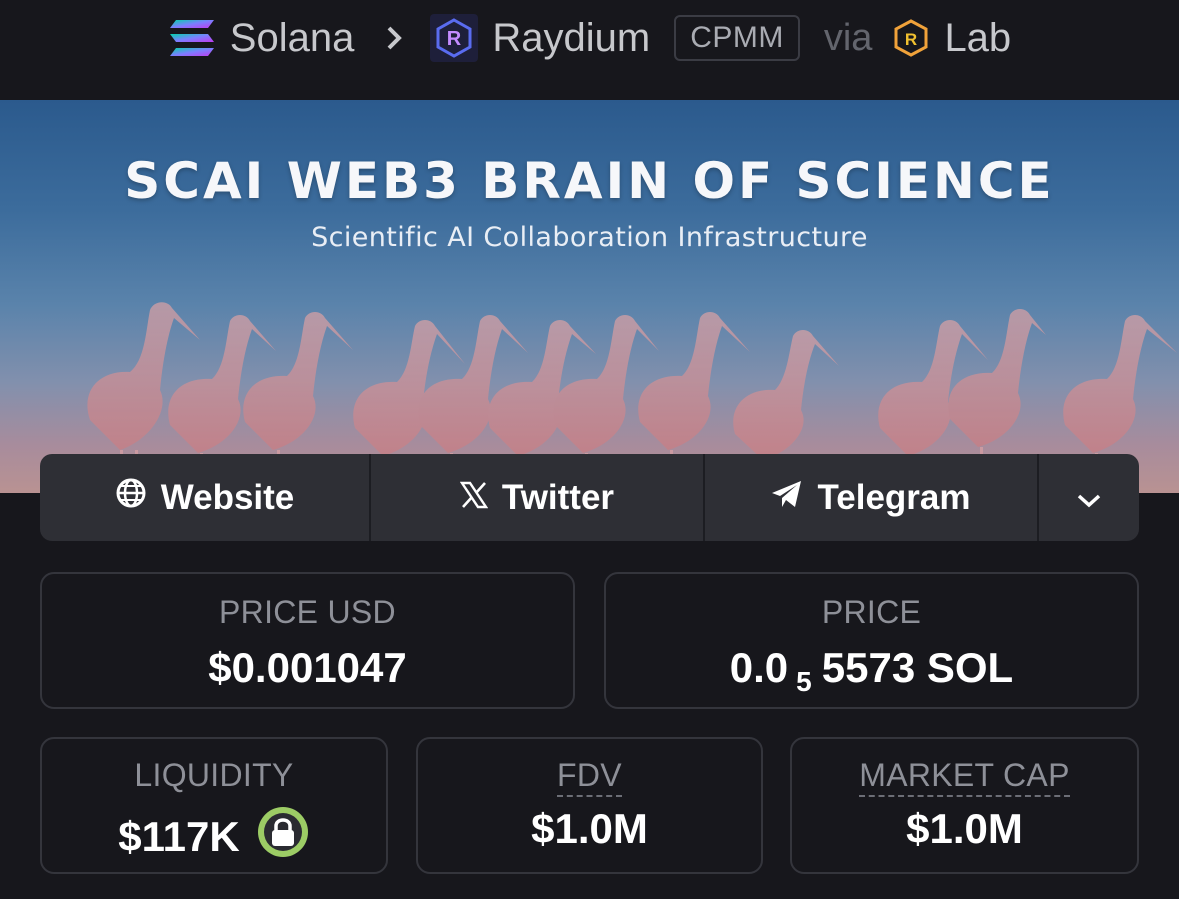 The image size is (1179, 899). What do you see at coordinates (964, 777) in the screenshot?
I see `market-cap-label: MARKET CAP` at bounding box center [964, 777].